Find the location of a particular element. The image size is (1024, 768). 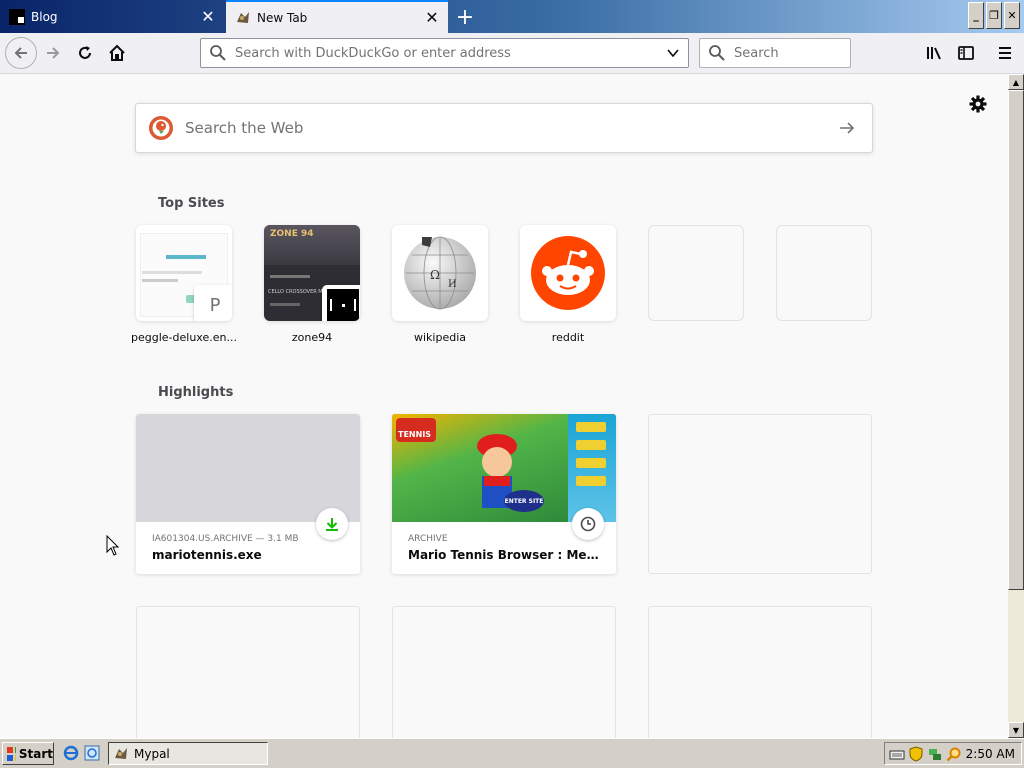

restore-button: ❐ is located at coordinates (994, 15).